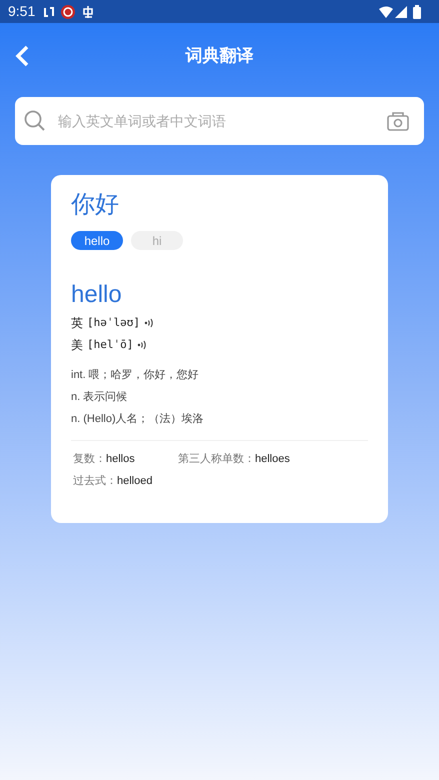 Image resolution: width=439 pixels, height=780 pixels. What do you see at coordinates (220, 56) in the screenshot?
I see `page-title: 词典翻译` at bounding box center [220, 56].